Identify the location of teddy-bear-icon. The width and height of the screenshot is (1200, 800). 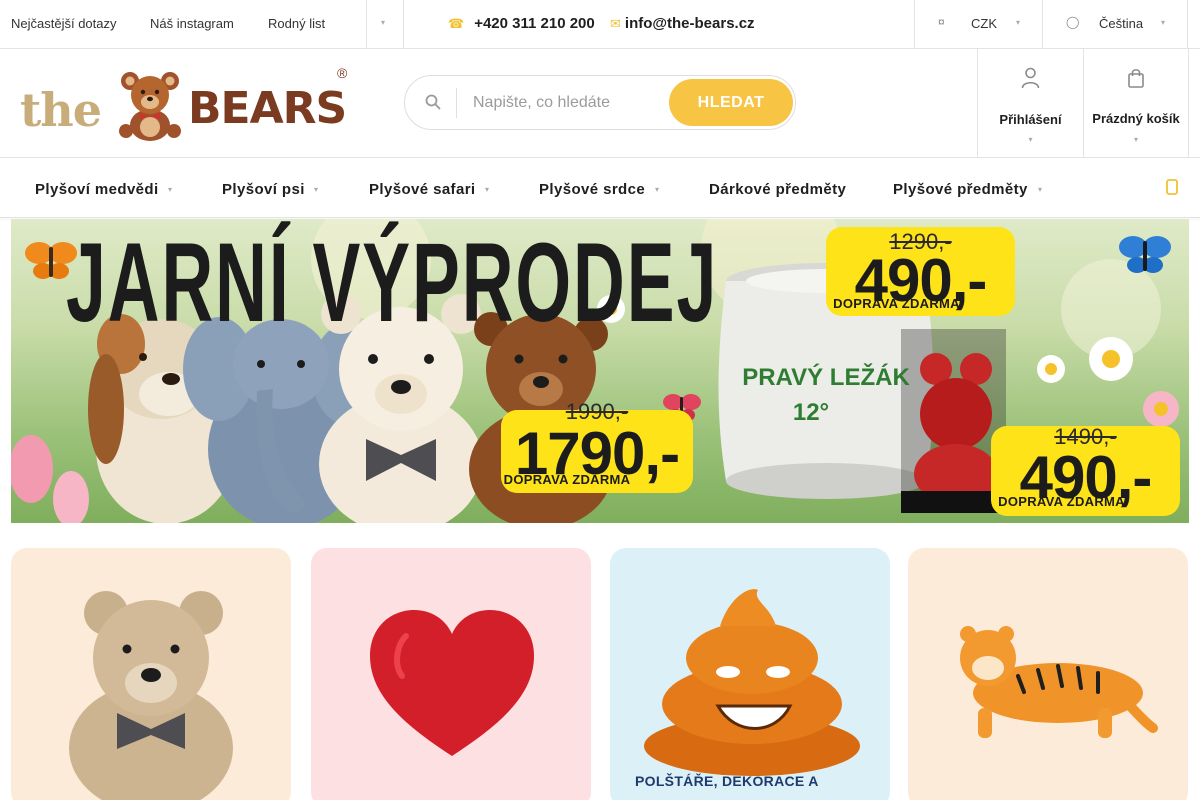
(150, 106).